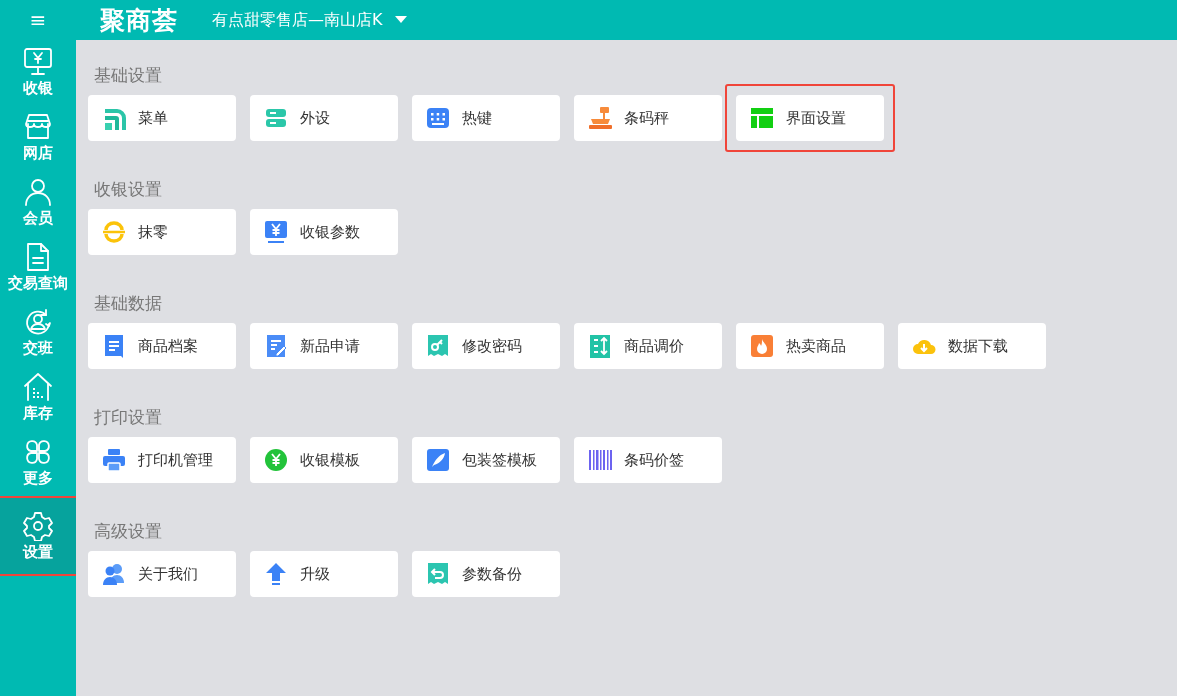  Describe the element at coordinates (38, 127) in the screenshot. I see `store-icon` at that location.